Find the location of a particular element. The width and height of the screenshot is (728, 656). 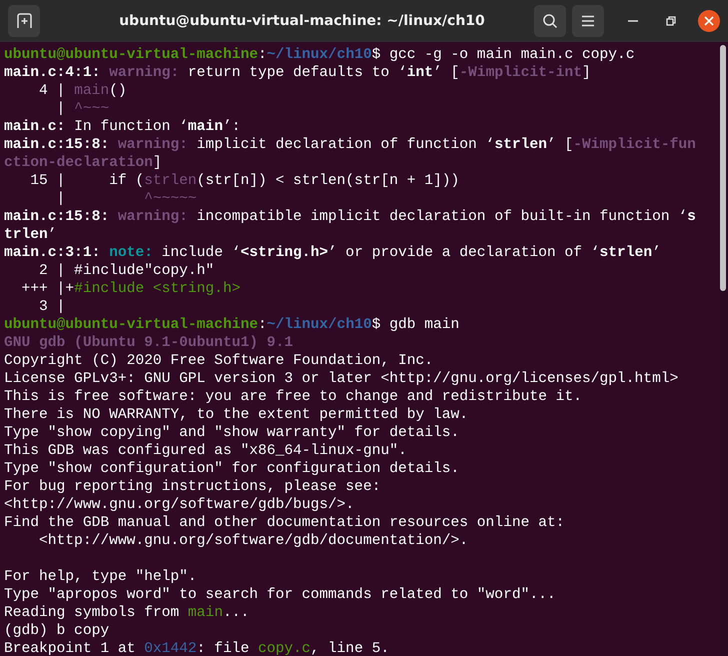

terminal-line: 15 | if (strlen(str[n]) < strlen(str[n + 1])) is located at coordinates (244, 181).